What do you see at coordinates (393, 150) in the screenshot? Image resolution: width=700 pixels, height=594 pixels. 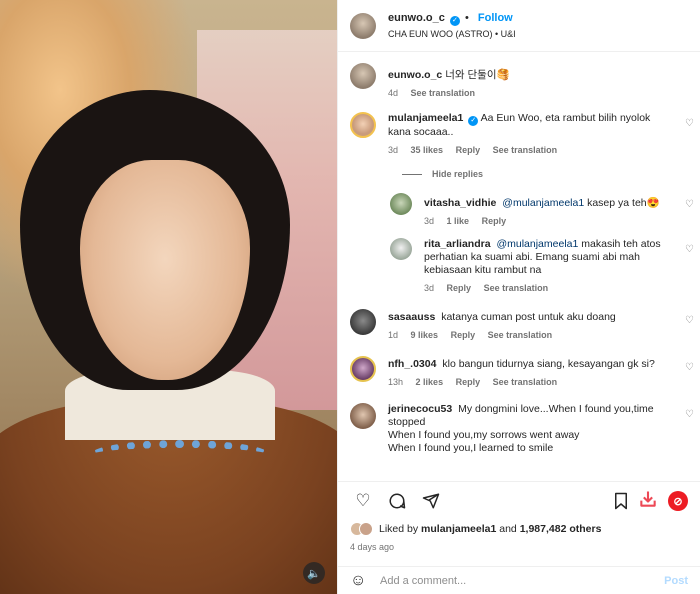 I see `comment-age: 3d` at bounding box center [393, 150].